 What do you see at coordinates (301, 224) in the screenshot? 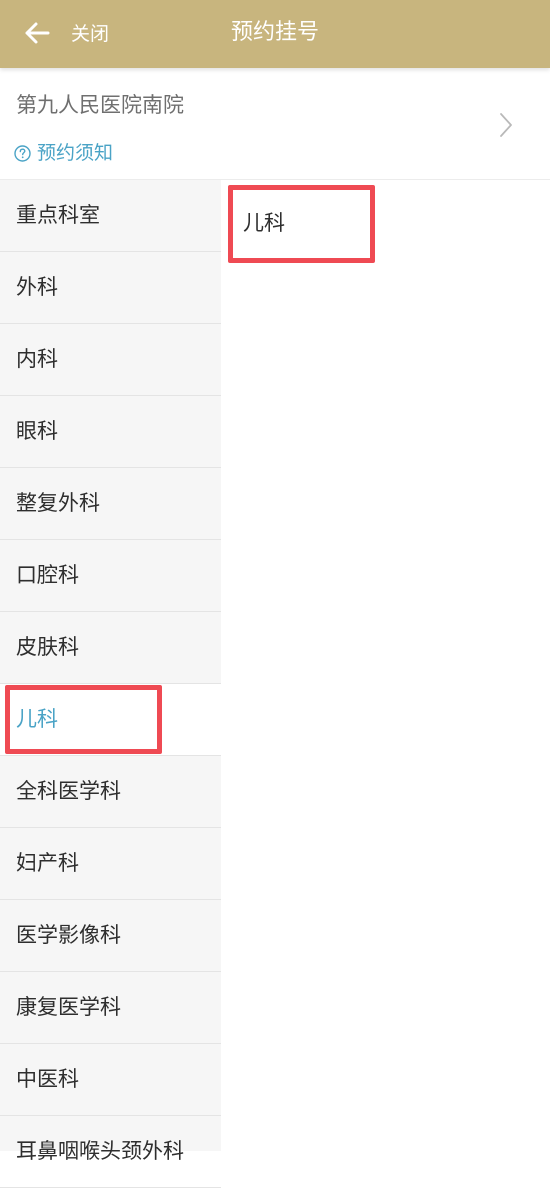
I see `highlight-box-sub-department` at bounding box center [301, 224].